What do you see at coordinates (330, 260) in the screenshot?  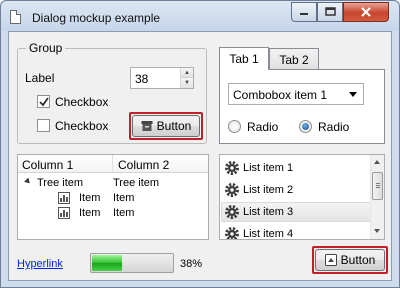 I see `upload-box-icon` at bounding box center [330, 260].